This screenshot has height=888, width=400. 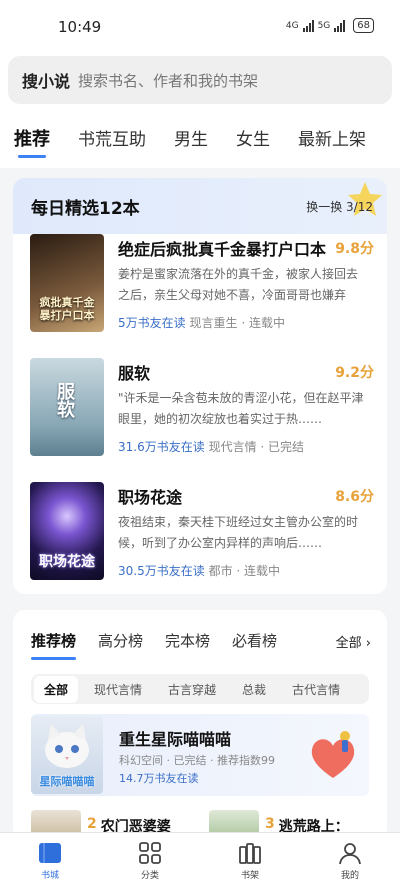 I want to click on book-readers: 30.5万书友在读, so click(x=161, y=571).